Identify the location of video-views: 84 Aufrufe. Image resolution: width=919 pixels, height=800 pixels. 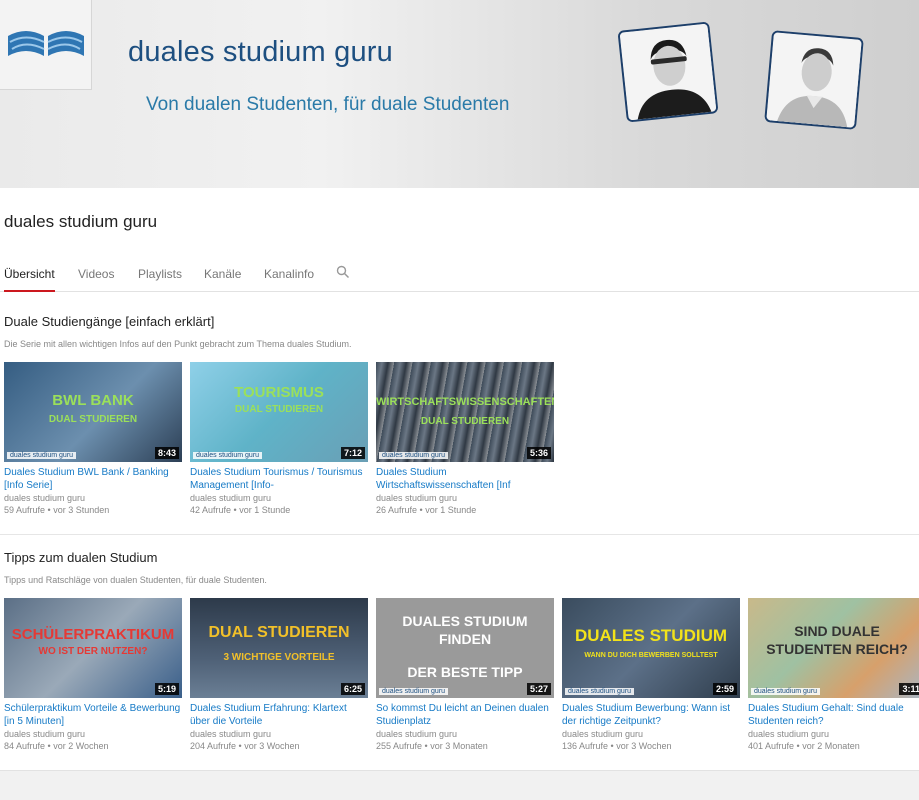
(25, 746).